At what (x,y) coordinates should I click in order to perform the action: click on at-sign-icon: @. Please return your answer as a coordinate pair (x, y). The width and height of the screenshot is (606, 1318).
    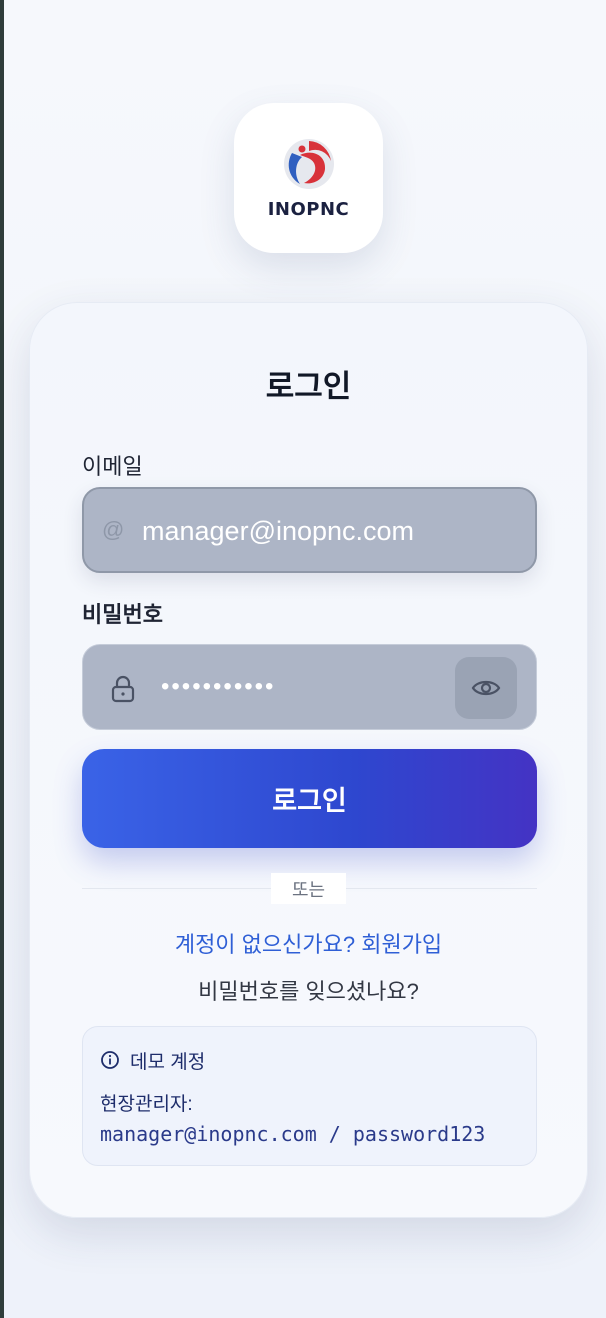
    Looking at the image, I should click on (113, 529).